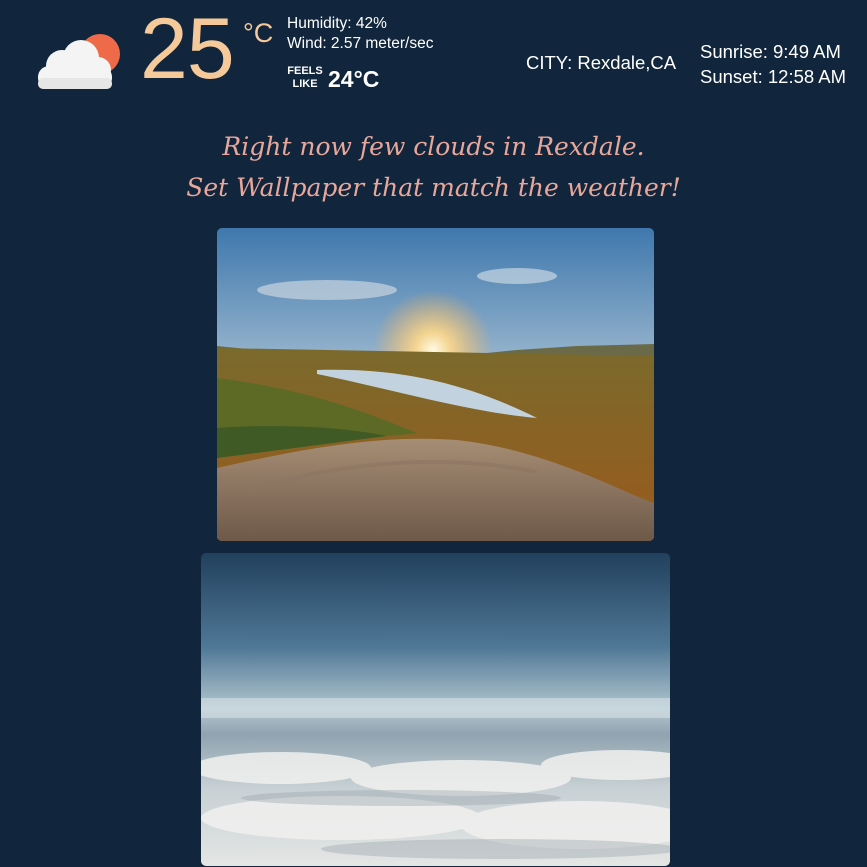  Describe the element at coordinates (354, 79) in the screenshot. I see `feels-like-value: 24°C` at that location.